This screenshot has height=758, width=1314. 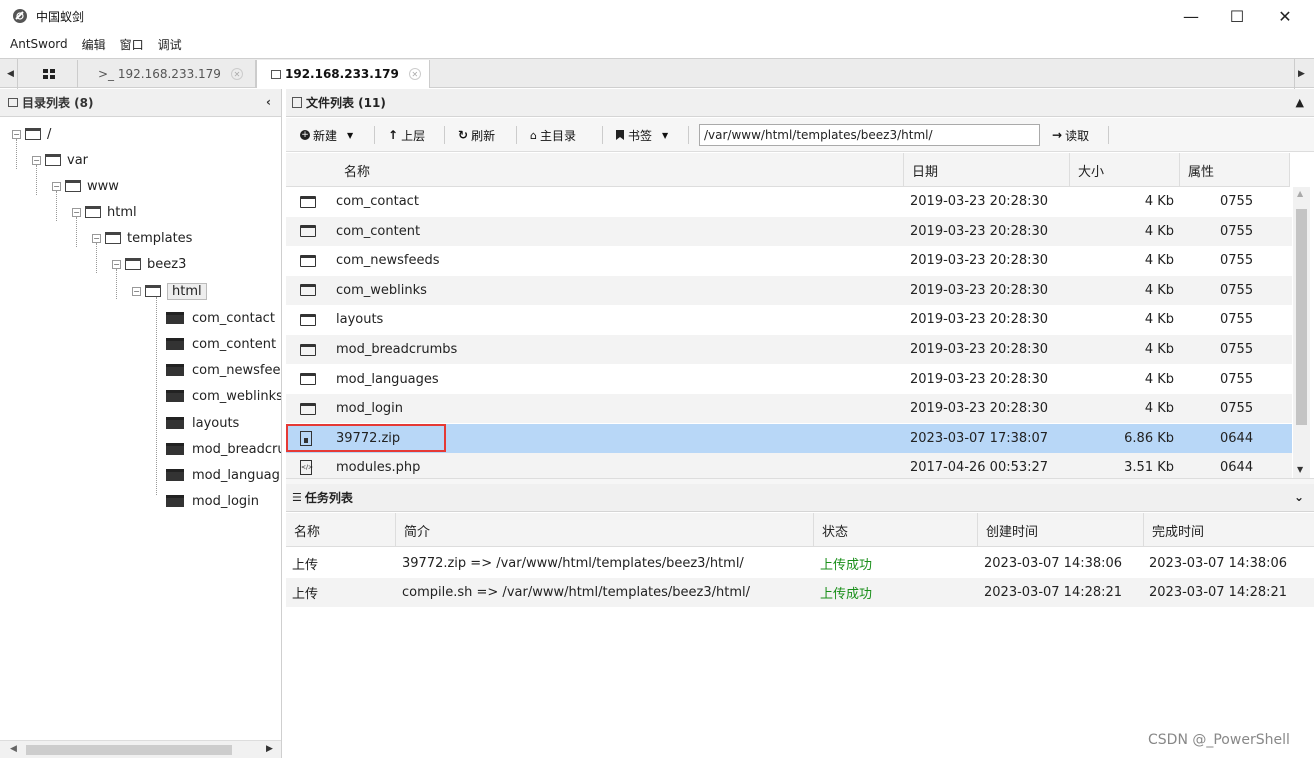 I want to click on task-col-name: 名称, so click(x=341, y=530).